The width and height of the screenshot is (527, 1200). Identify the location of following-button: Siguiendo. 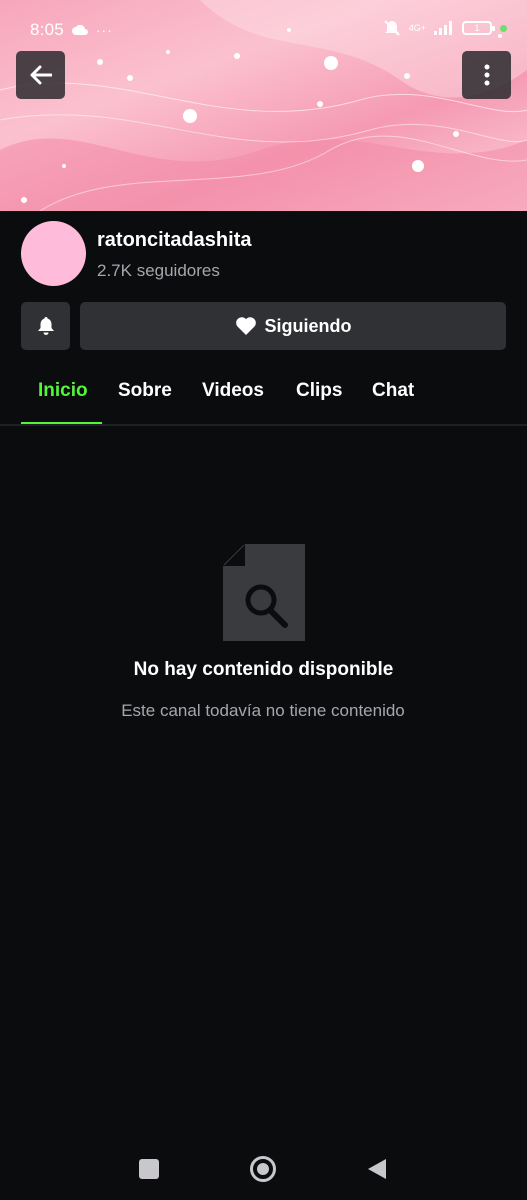
(293, 326).